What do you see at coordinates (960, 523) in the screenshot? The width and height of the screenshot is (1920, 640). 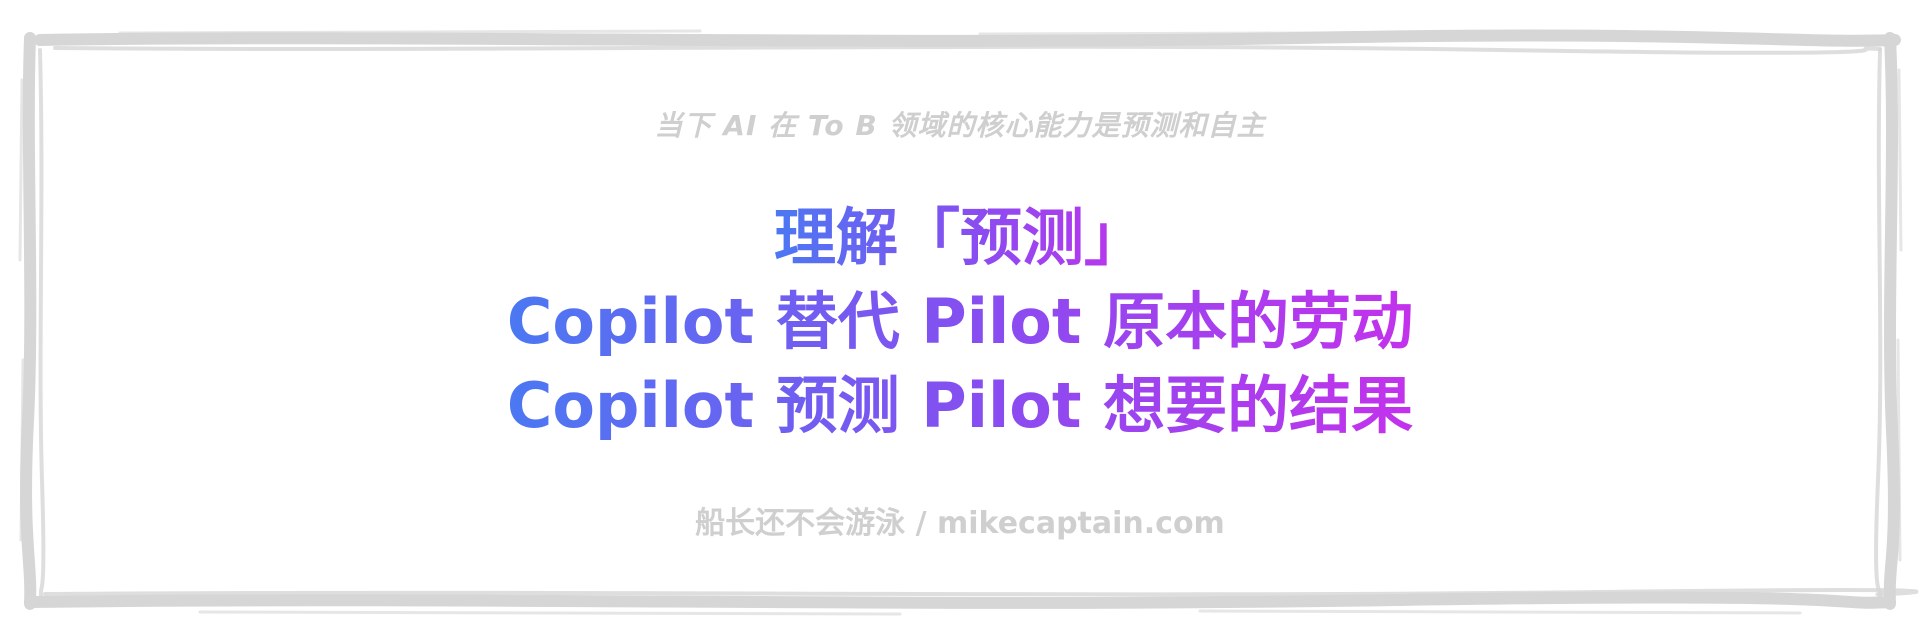 I see `footer-credit: 船长还不会游泳 / mikecaptain.com` at bounding box center [960, 523].